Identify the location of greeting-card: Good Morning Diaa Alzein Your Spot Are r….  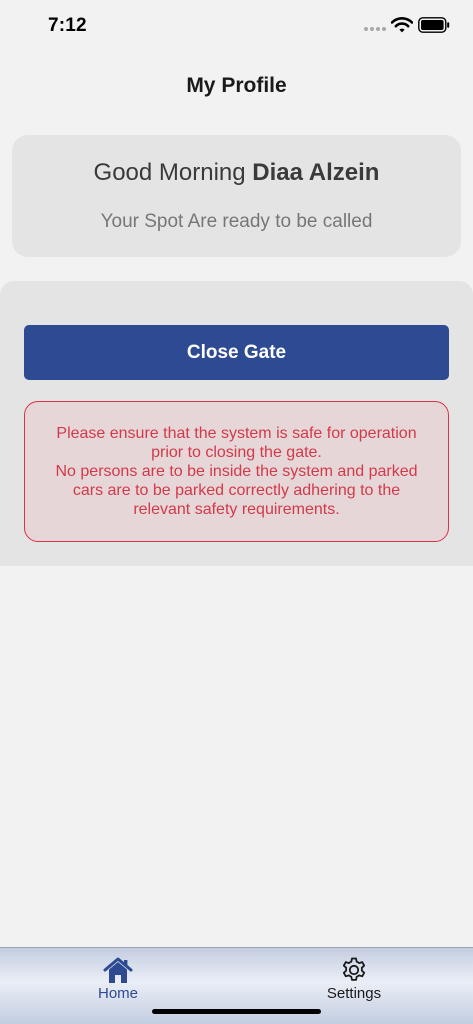
(236, 196).